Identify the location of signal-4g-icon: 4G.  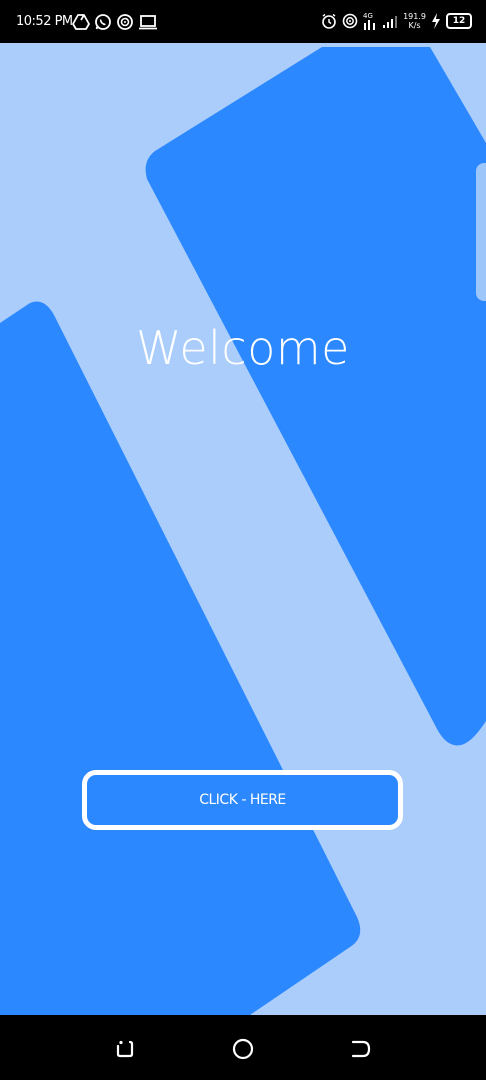
(369, 21).